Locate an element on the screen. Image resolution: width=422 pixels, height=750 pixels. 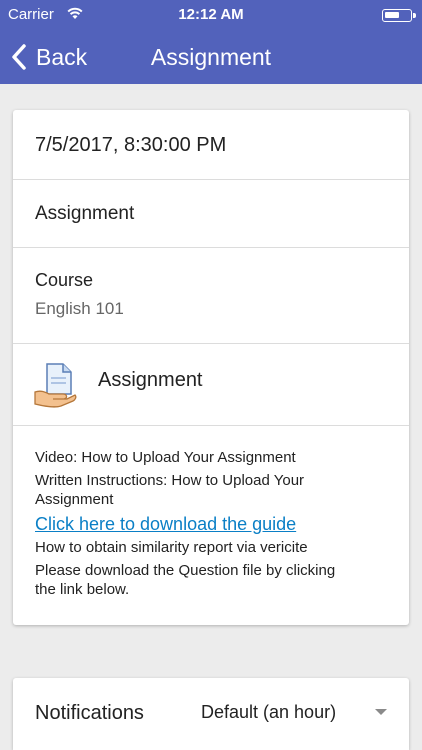
notifications-select: Default (an hour) is located at coordinates (305, 714).